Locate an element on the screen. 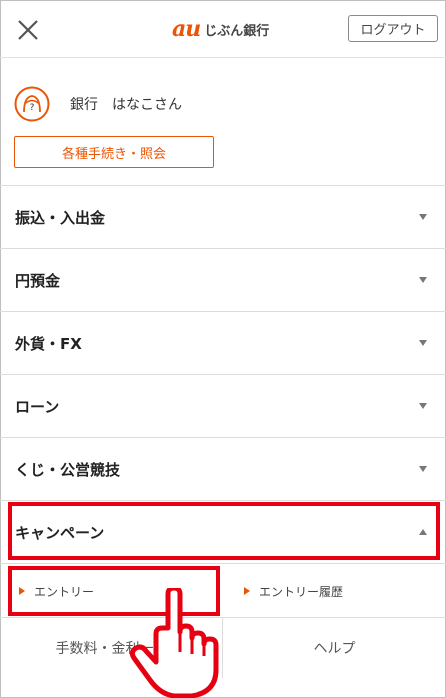 This screenshot has width=446, height=698. close-button is located at coordinates (28, 30).